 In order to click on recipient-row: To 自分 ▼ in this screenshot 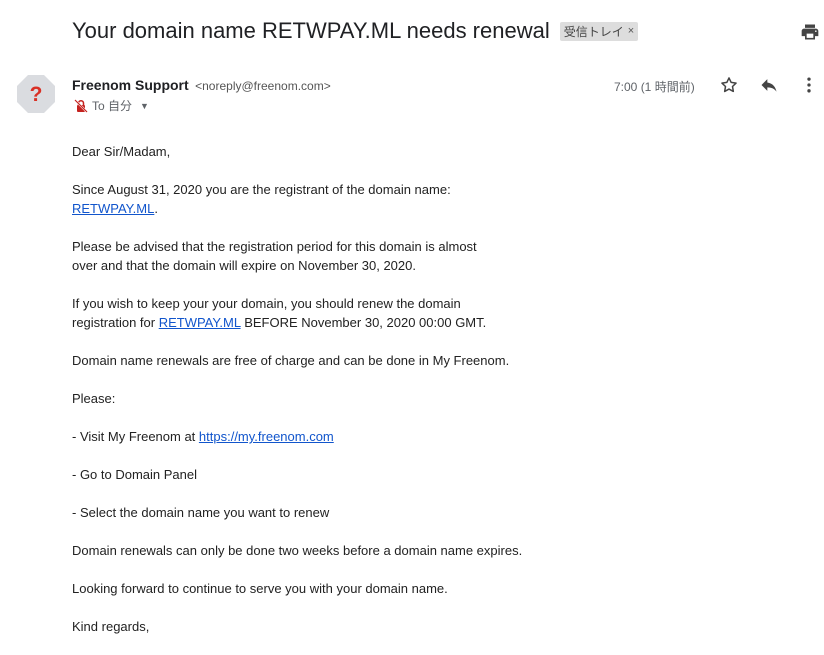, I will do `click(111, 105)`.